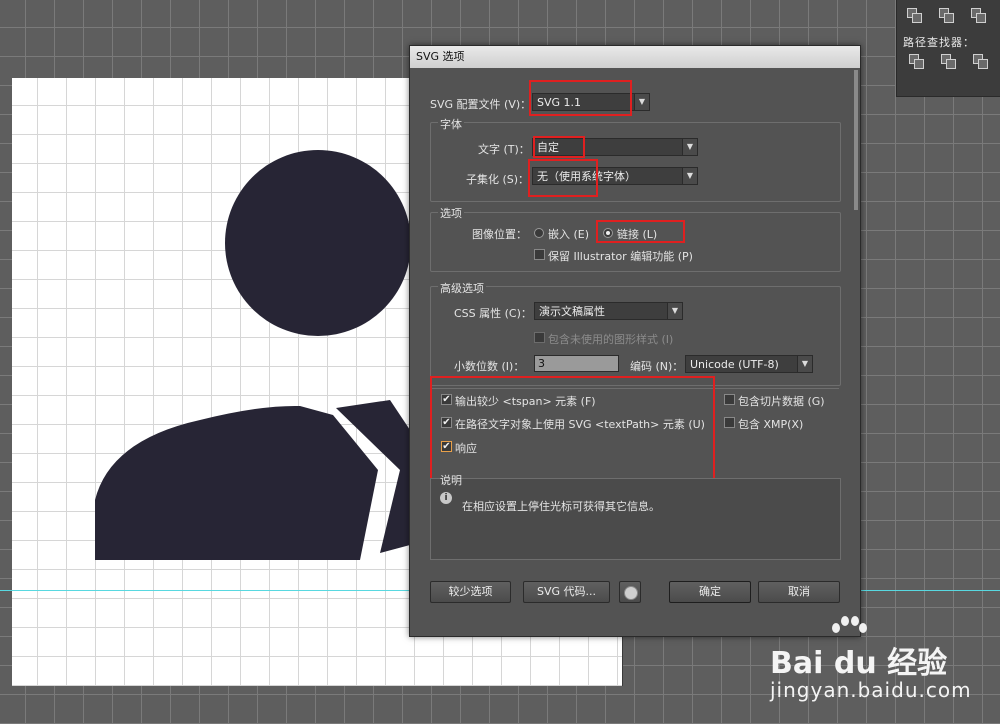 The height and width of the screenshot is (724, 1000). Describe the element at coordinates (729, 399) in the screenshot. I see `slice-checkbox` at that location.